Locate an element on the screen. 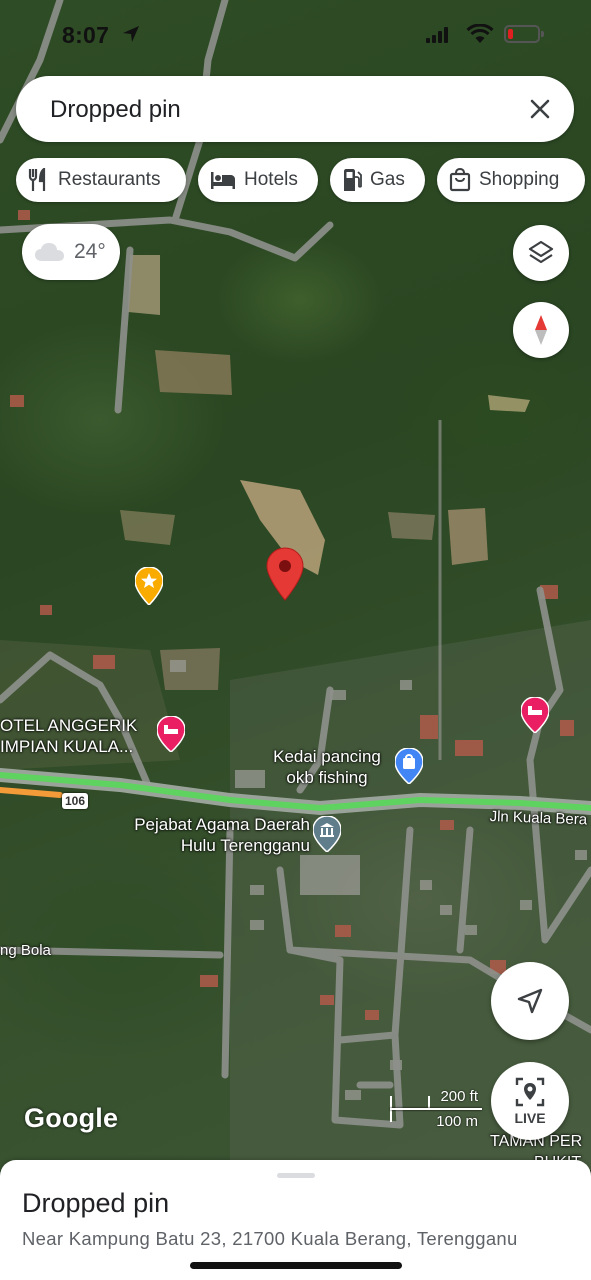 The height and width of the screenshot is (1280, 591). shop-label-line2: okb fishing is located at coordinates (327, 777).